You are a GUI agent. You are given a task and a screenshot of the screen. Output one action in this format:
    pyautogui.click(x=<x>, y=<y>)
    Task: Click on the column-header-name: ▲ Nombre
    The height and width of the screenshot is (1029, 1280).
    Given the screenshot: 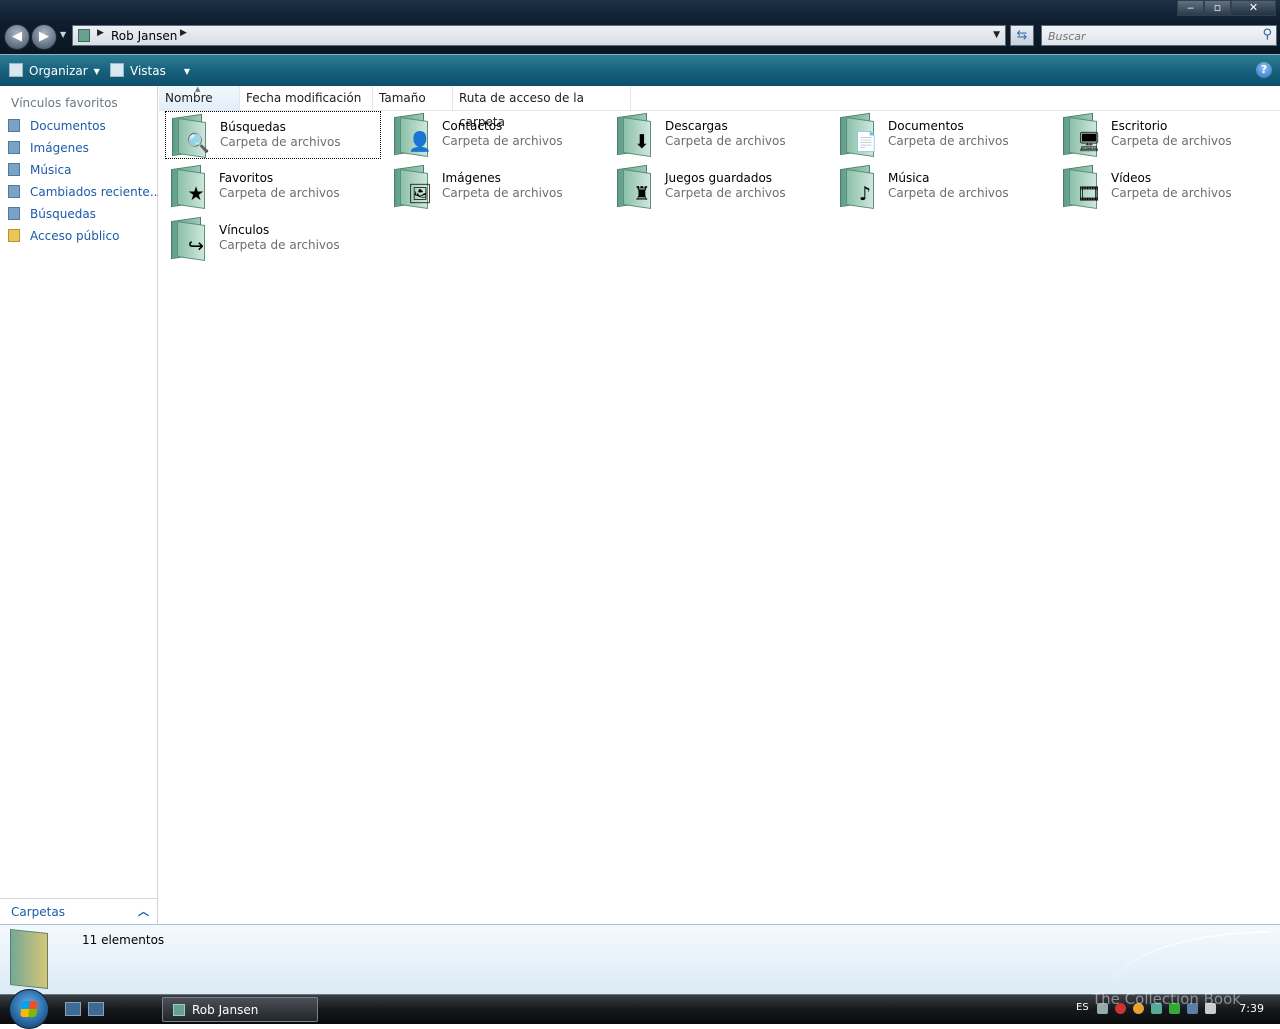 What is the action you would take?
    pyautogui.click(x=199, y=97)
    